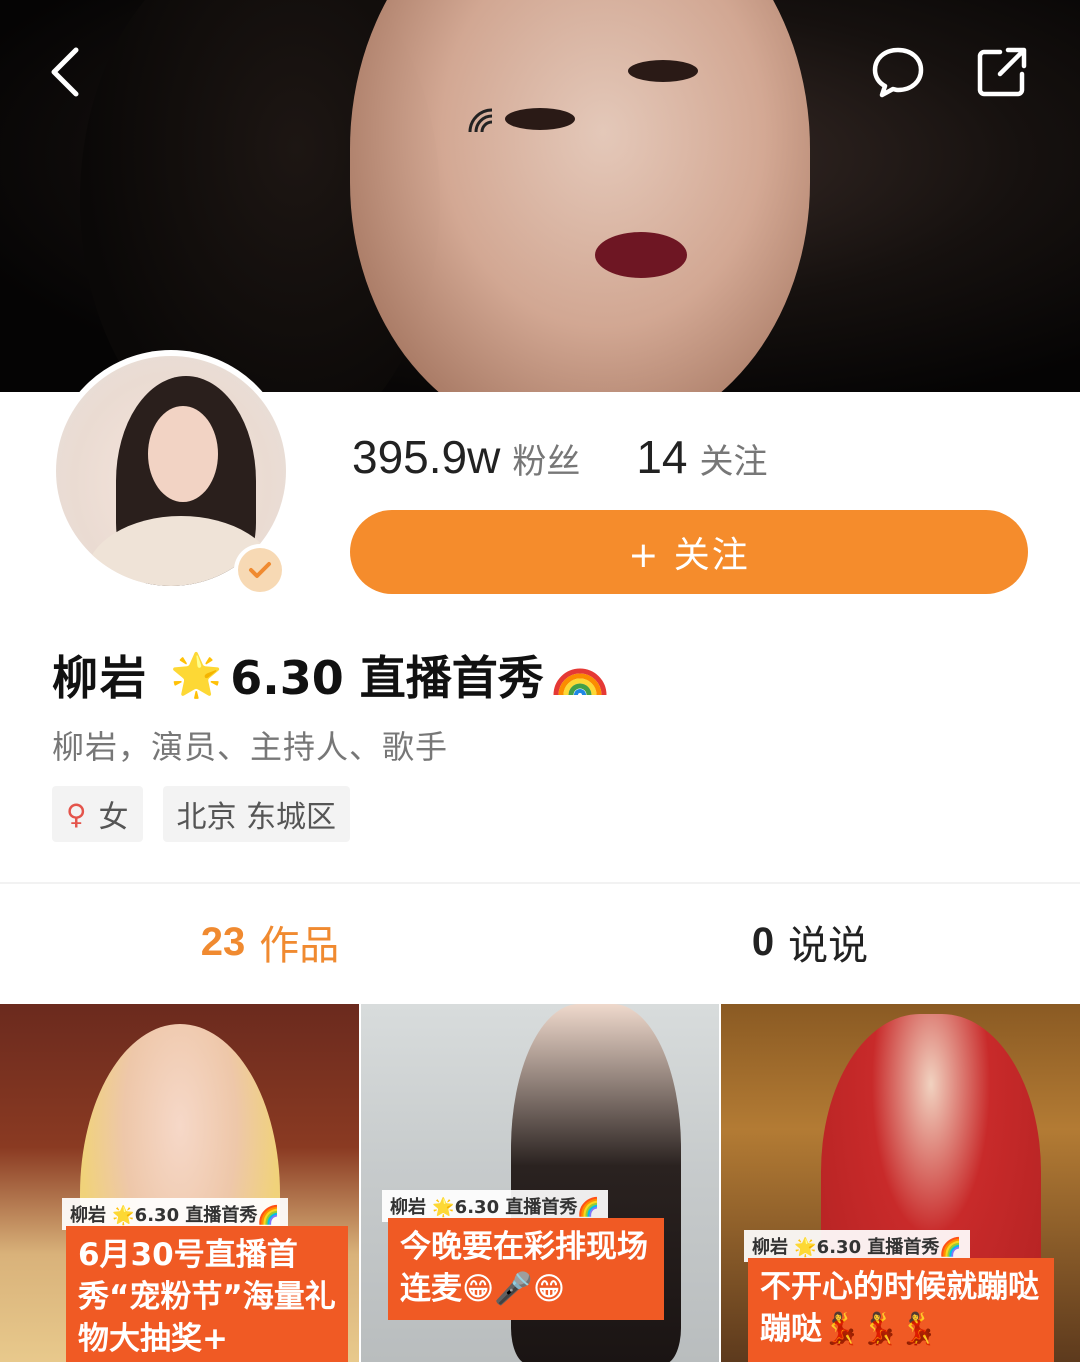 The height and width of the screenshot is (1362, 1080). Describe the element at coordinates (223, 941) in the screenshot. I see `tab-works-count: 23` at that location.